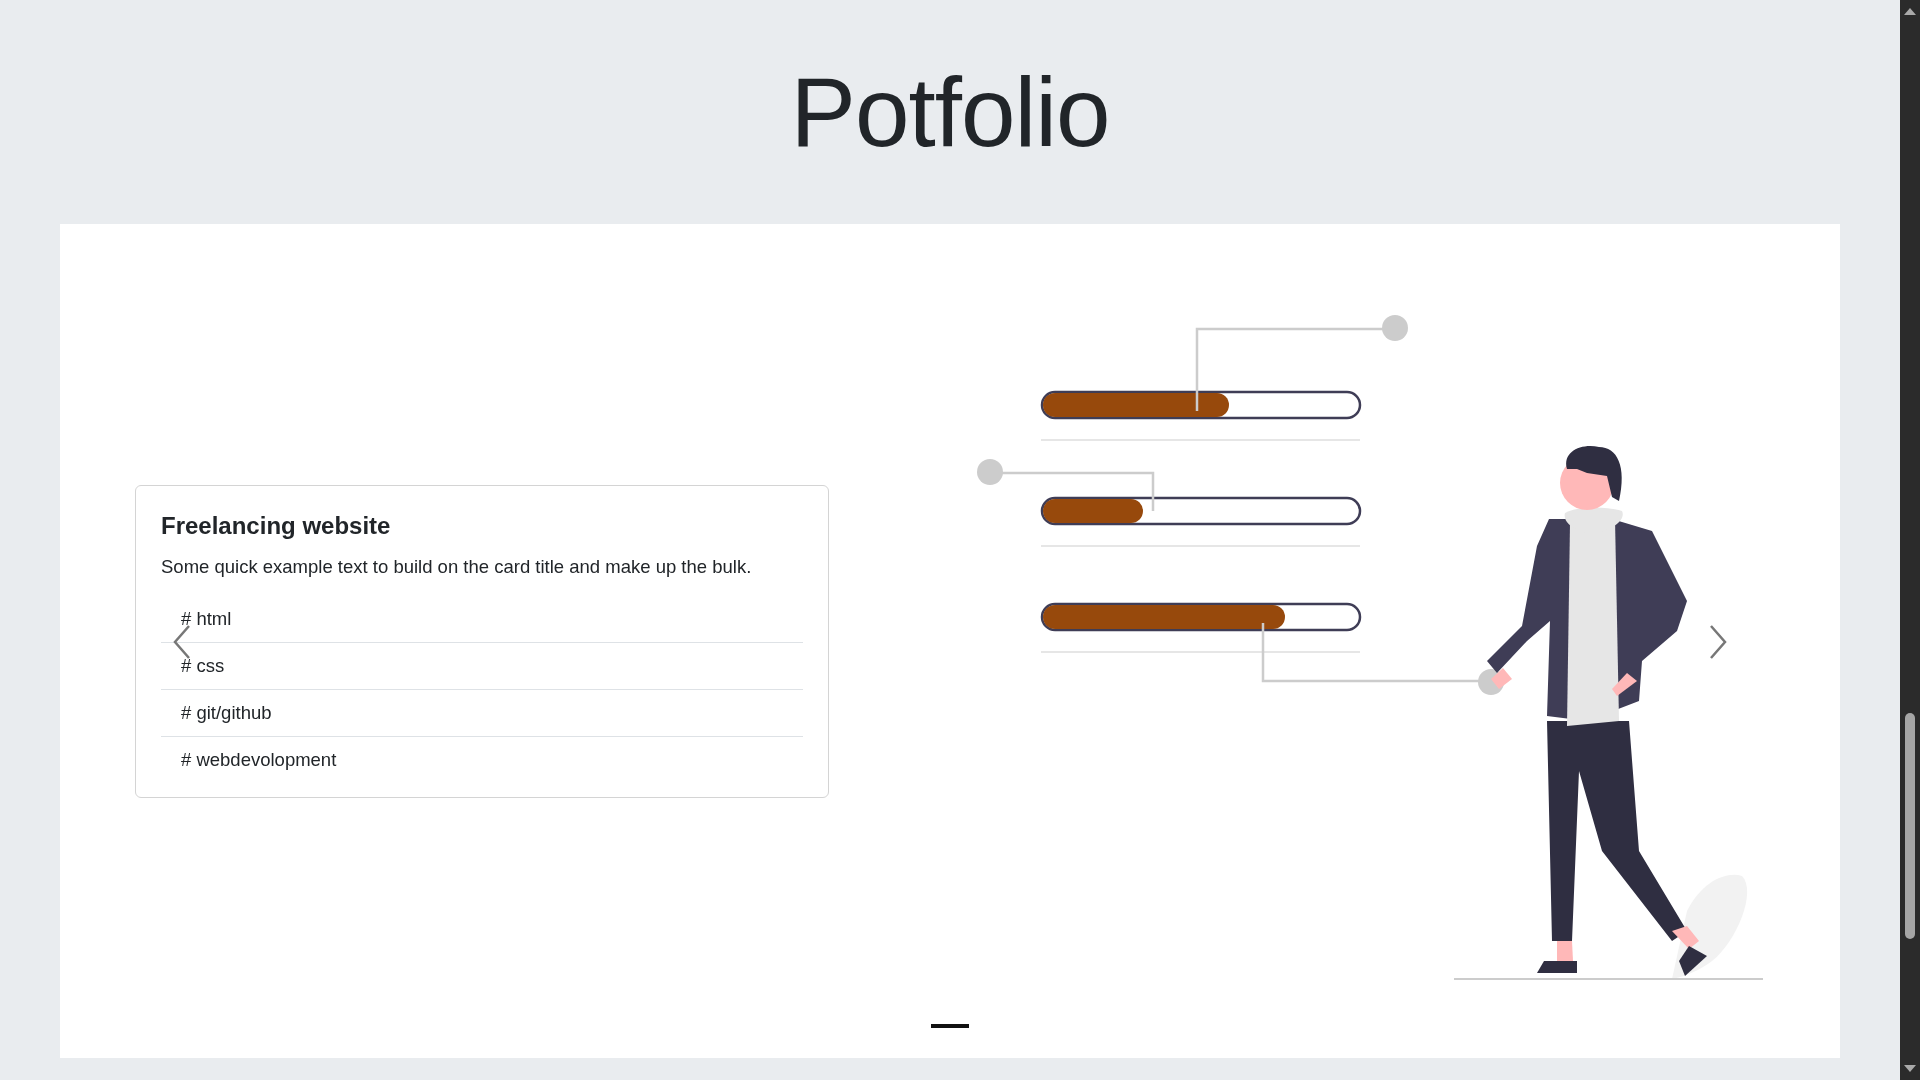  Describe the element at coordinates (482, 619) in the screenshot. I see `tag-item: # html` at that location.